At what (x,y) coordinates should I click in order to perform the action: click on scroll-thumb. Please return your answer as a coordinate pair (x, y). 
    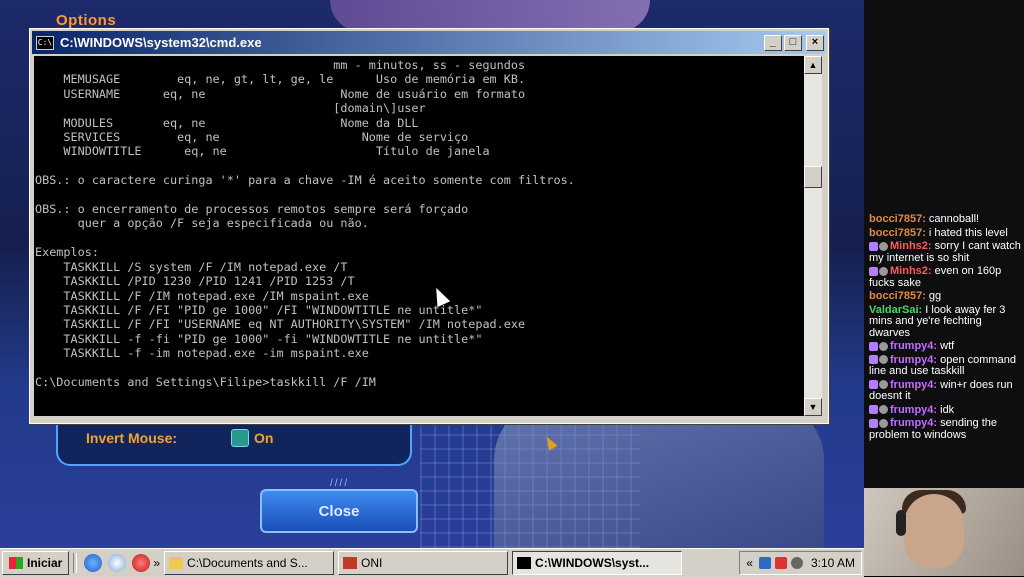
    Looking at the image, I should click on (813, 177).